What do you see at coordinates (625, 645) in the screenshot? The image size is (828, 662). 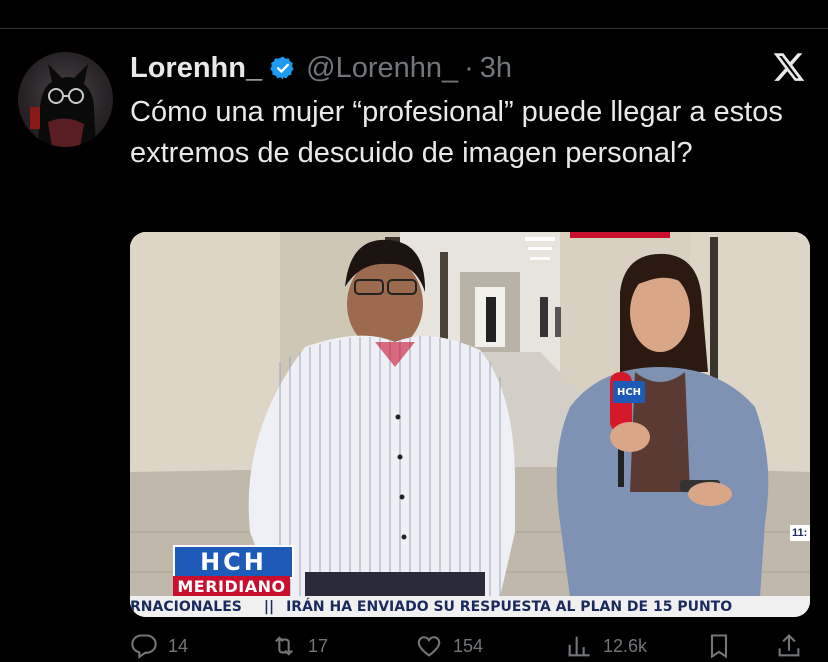 I see `views-count: 12.6k` at bounding box center [625, 645].